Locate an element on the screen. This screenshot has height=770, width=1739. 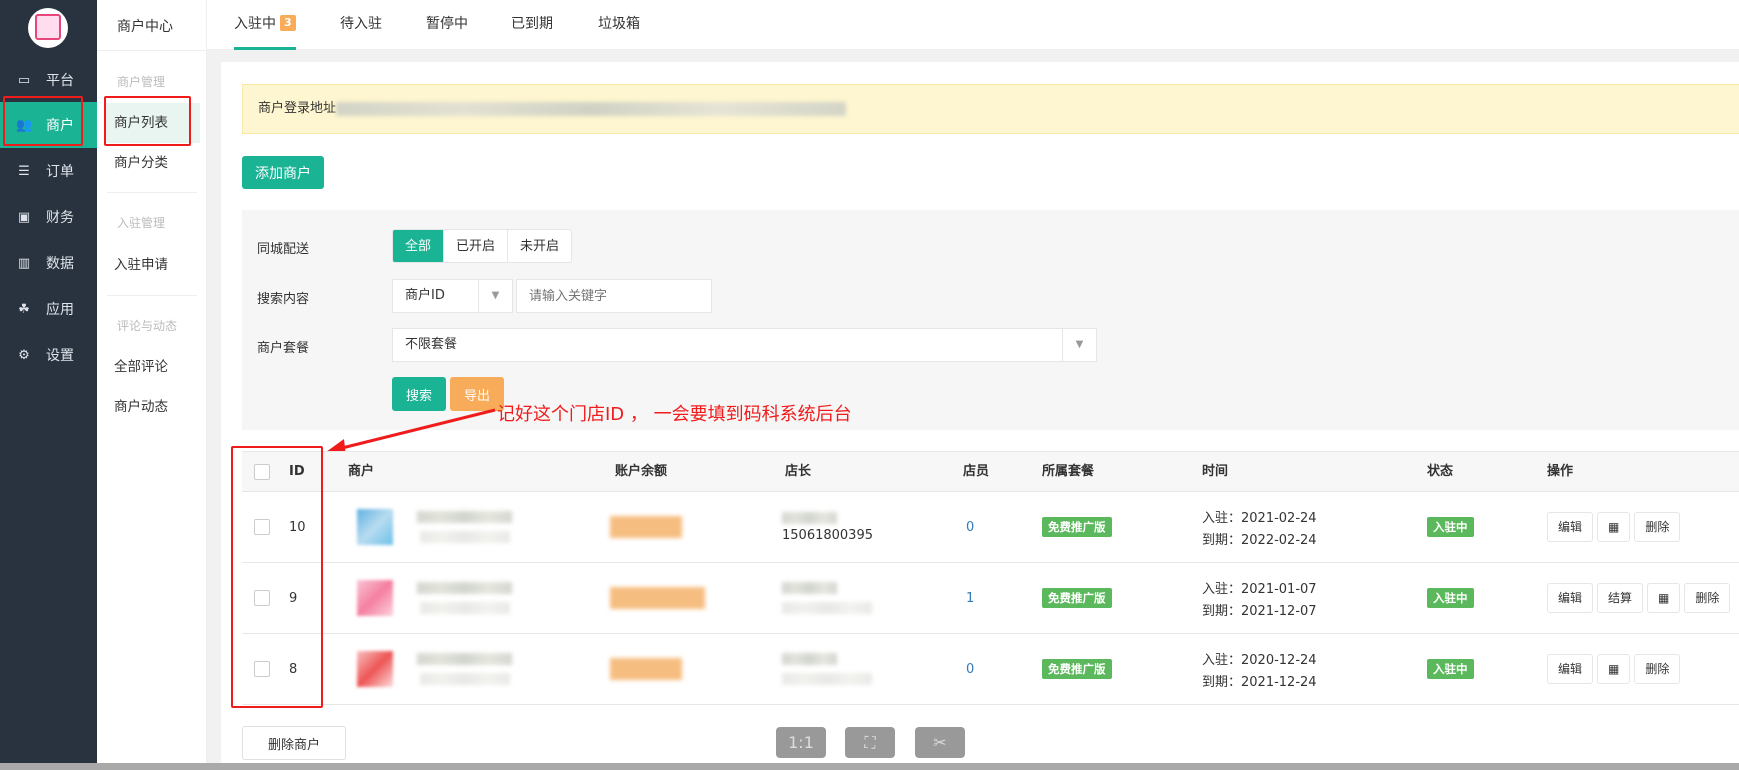
monitor-icon: ▭ is located at coordinates (24, 80).